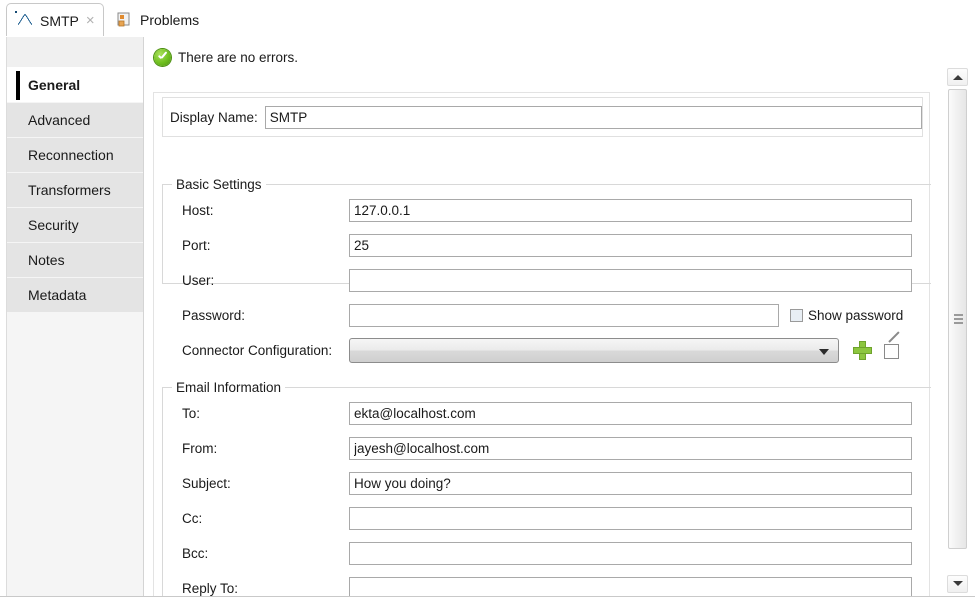 The height and width of the screenshot is (601, 975). I want to click on chevron-up-icon, so click(957, 77).